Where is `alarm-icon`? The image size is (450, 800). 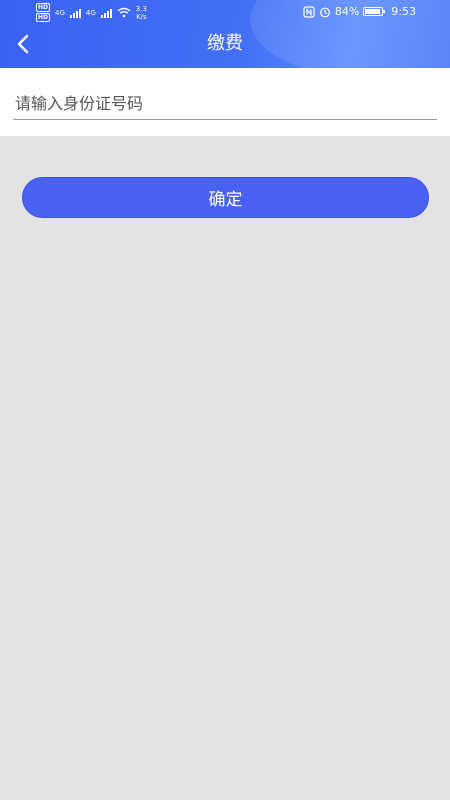 alarm-icon is located at coordinates (324, 12).